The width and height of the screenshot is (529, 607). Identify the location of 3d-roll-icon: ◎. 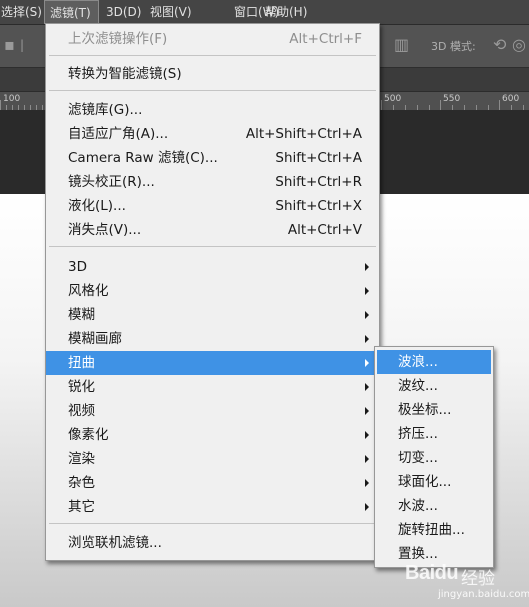
(519, 45).